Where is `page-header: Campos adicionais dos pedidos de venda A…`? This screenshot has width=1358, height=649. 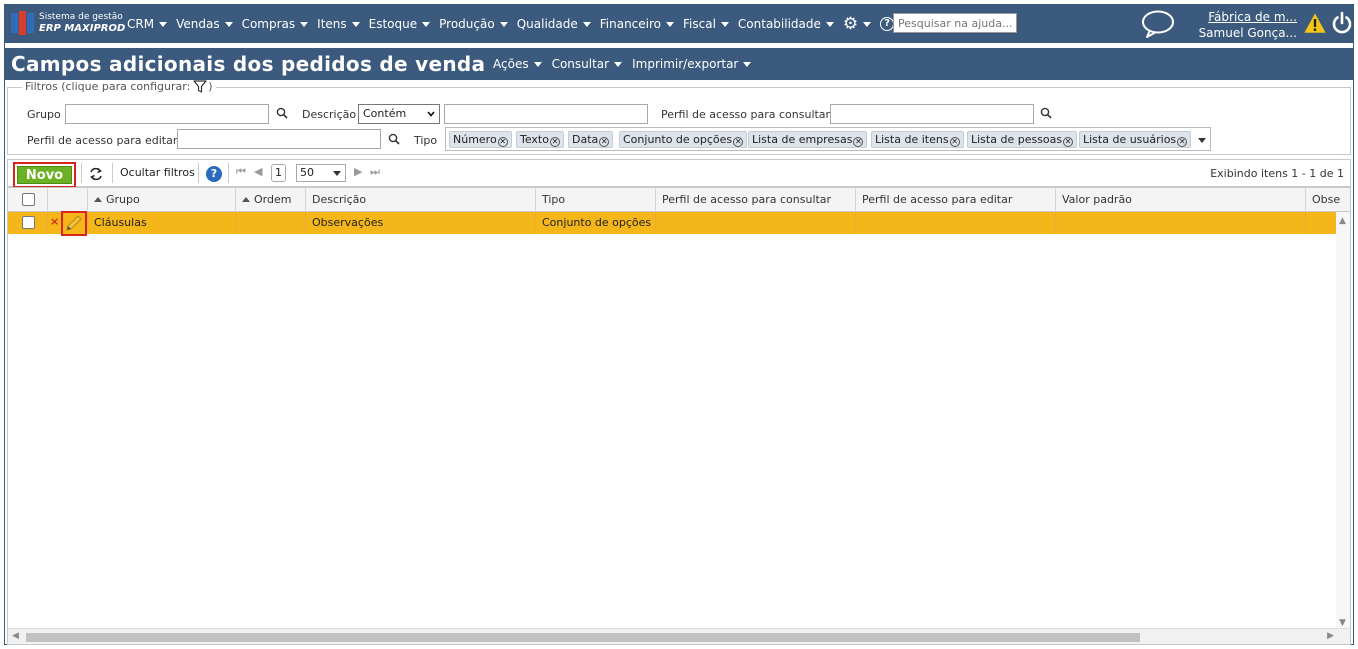
page-header: Campos adicionais dos pedidos de venda A… is located at coordinates (679, 64).